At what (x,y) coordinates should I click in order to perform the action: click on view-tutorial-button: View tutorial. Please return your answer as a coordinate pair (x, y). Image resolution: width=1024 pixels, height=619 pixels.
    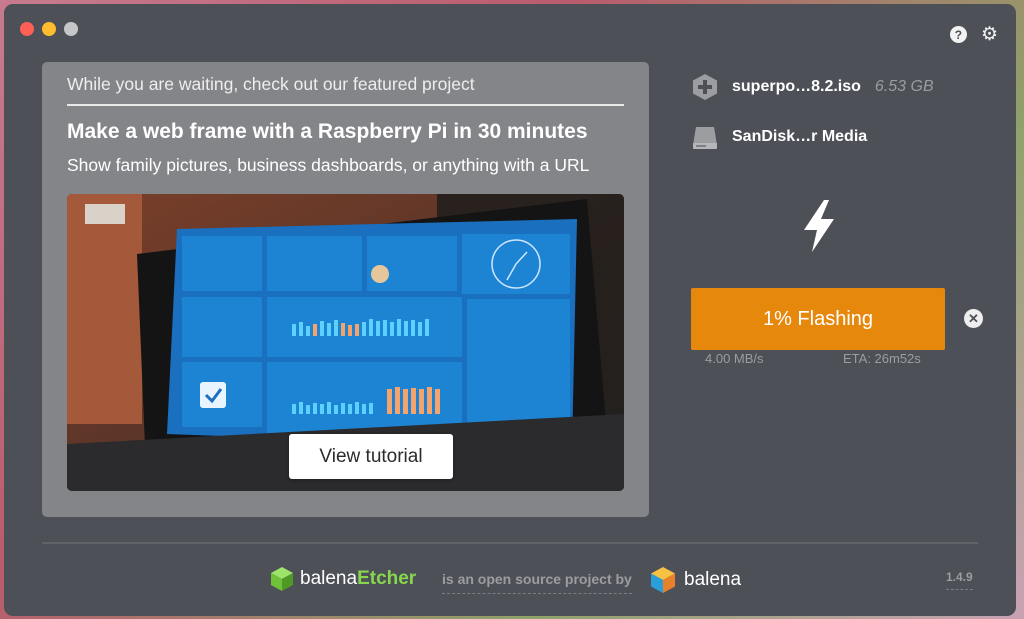
    Looking at the image, I should click on (371, 456).